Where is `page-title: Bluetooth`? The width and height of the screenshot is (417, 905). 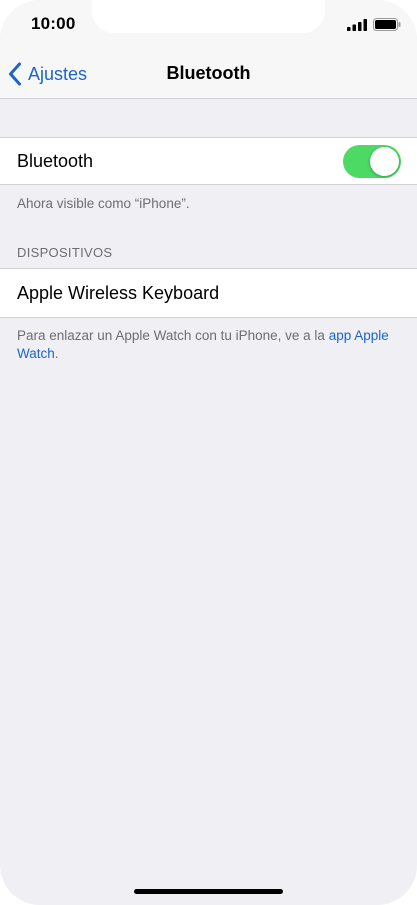
page-title: Bluetooth is located at coordinates (208, 73).